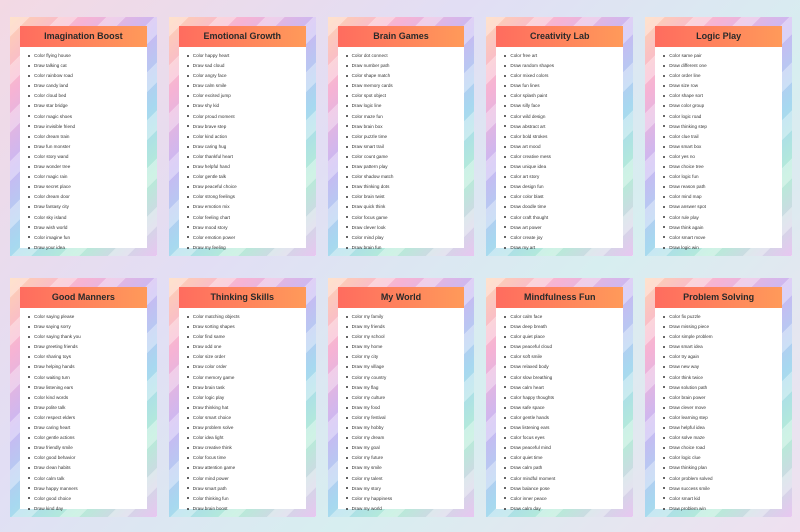  I want to click on activity-text: Draw color order, so click(209, 367).